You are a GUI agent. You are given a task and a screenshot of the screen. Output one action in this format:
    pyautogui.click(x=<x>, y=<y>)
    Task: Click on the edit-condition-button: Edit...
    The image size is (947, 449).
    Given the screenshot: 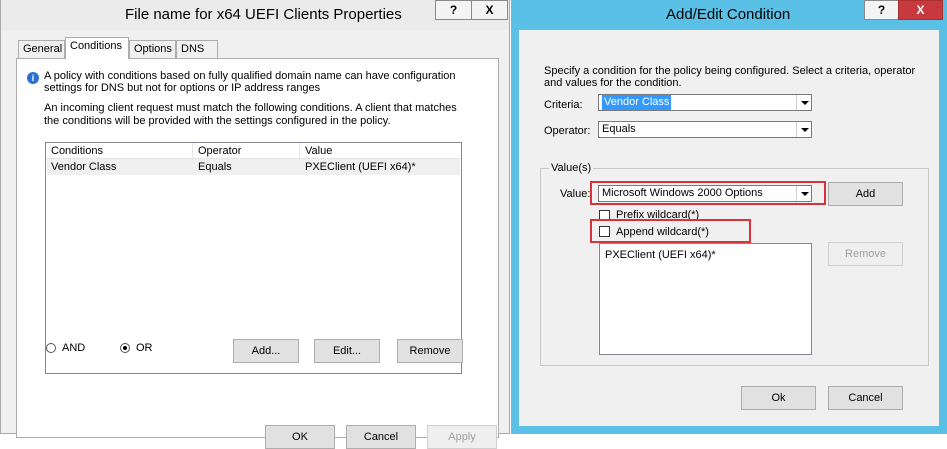 What is the action you would take?
    pyautogui.click(x=347, y=351)
    